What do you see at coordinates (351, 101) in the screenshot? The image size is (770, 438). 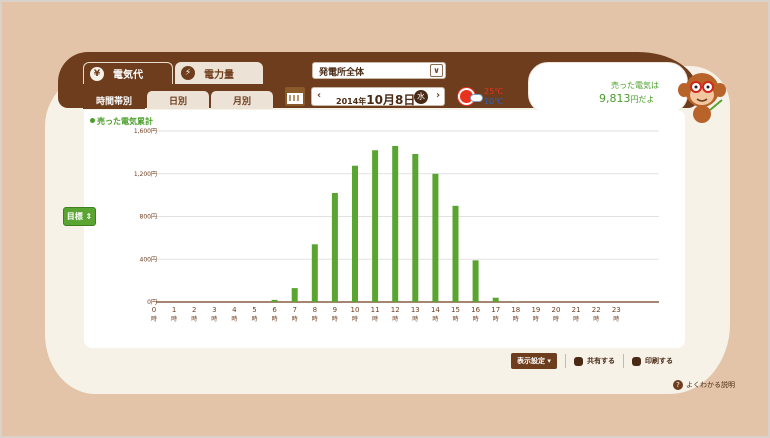 I see `date-year: 2014年` at bounding box center [351, 101].